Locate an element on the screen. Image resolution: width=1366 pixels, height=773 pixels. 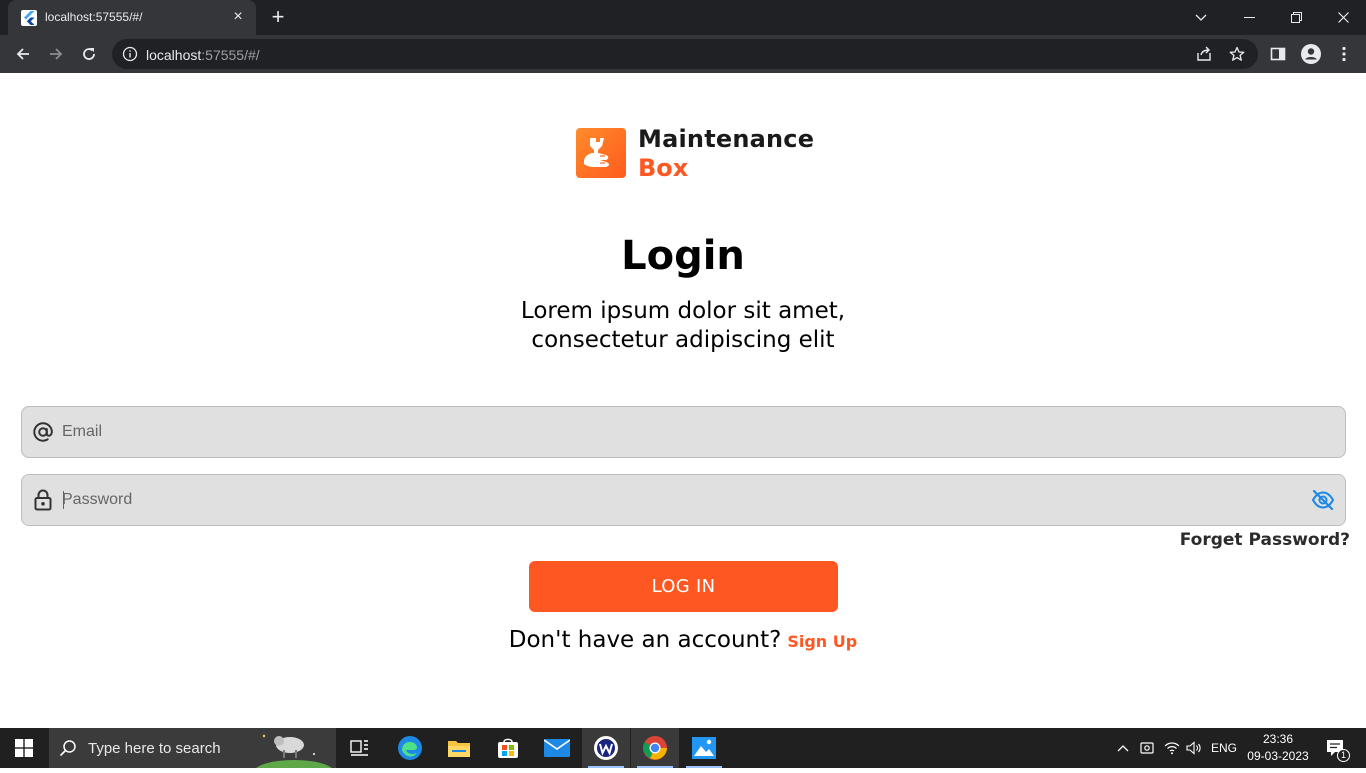
back-icon is located at coordinates (23, 54).